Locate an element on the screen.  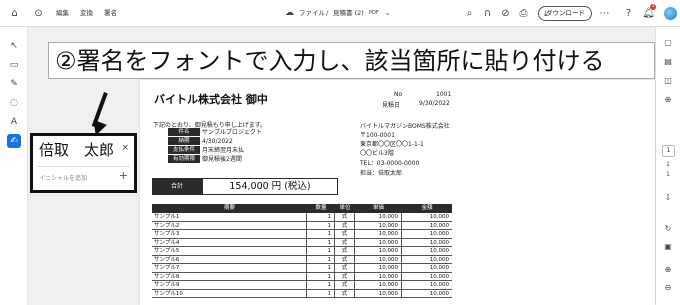
zoom-in-icon: ⊕ is located at coordinates (668, 270).